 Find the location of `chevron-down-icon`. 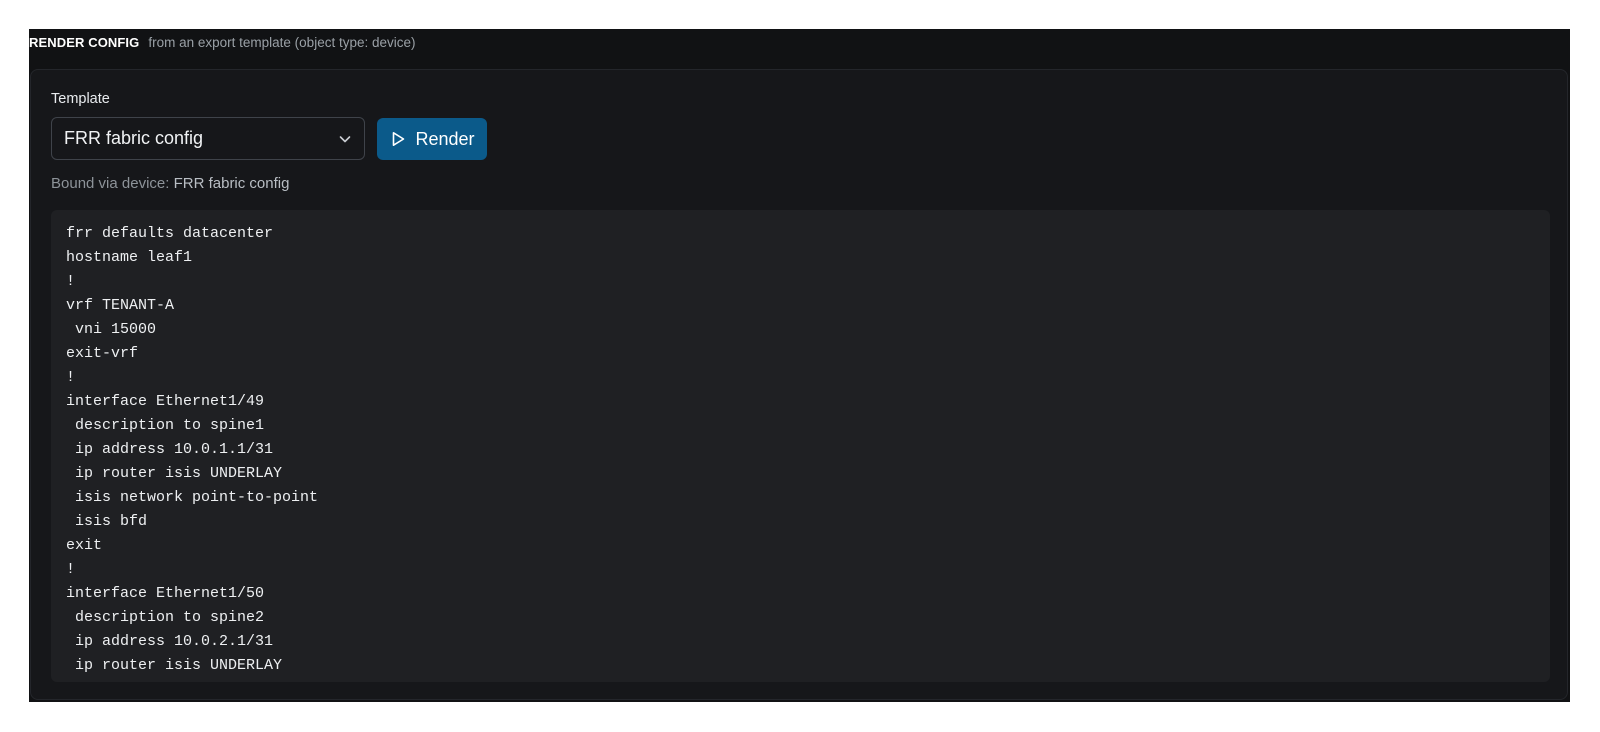

chevron-down-icon is located at coordinates (345, 139).